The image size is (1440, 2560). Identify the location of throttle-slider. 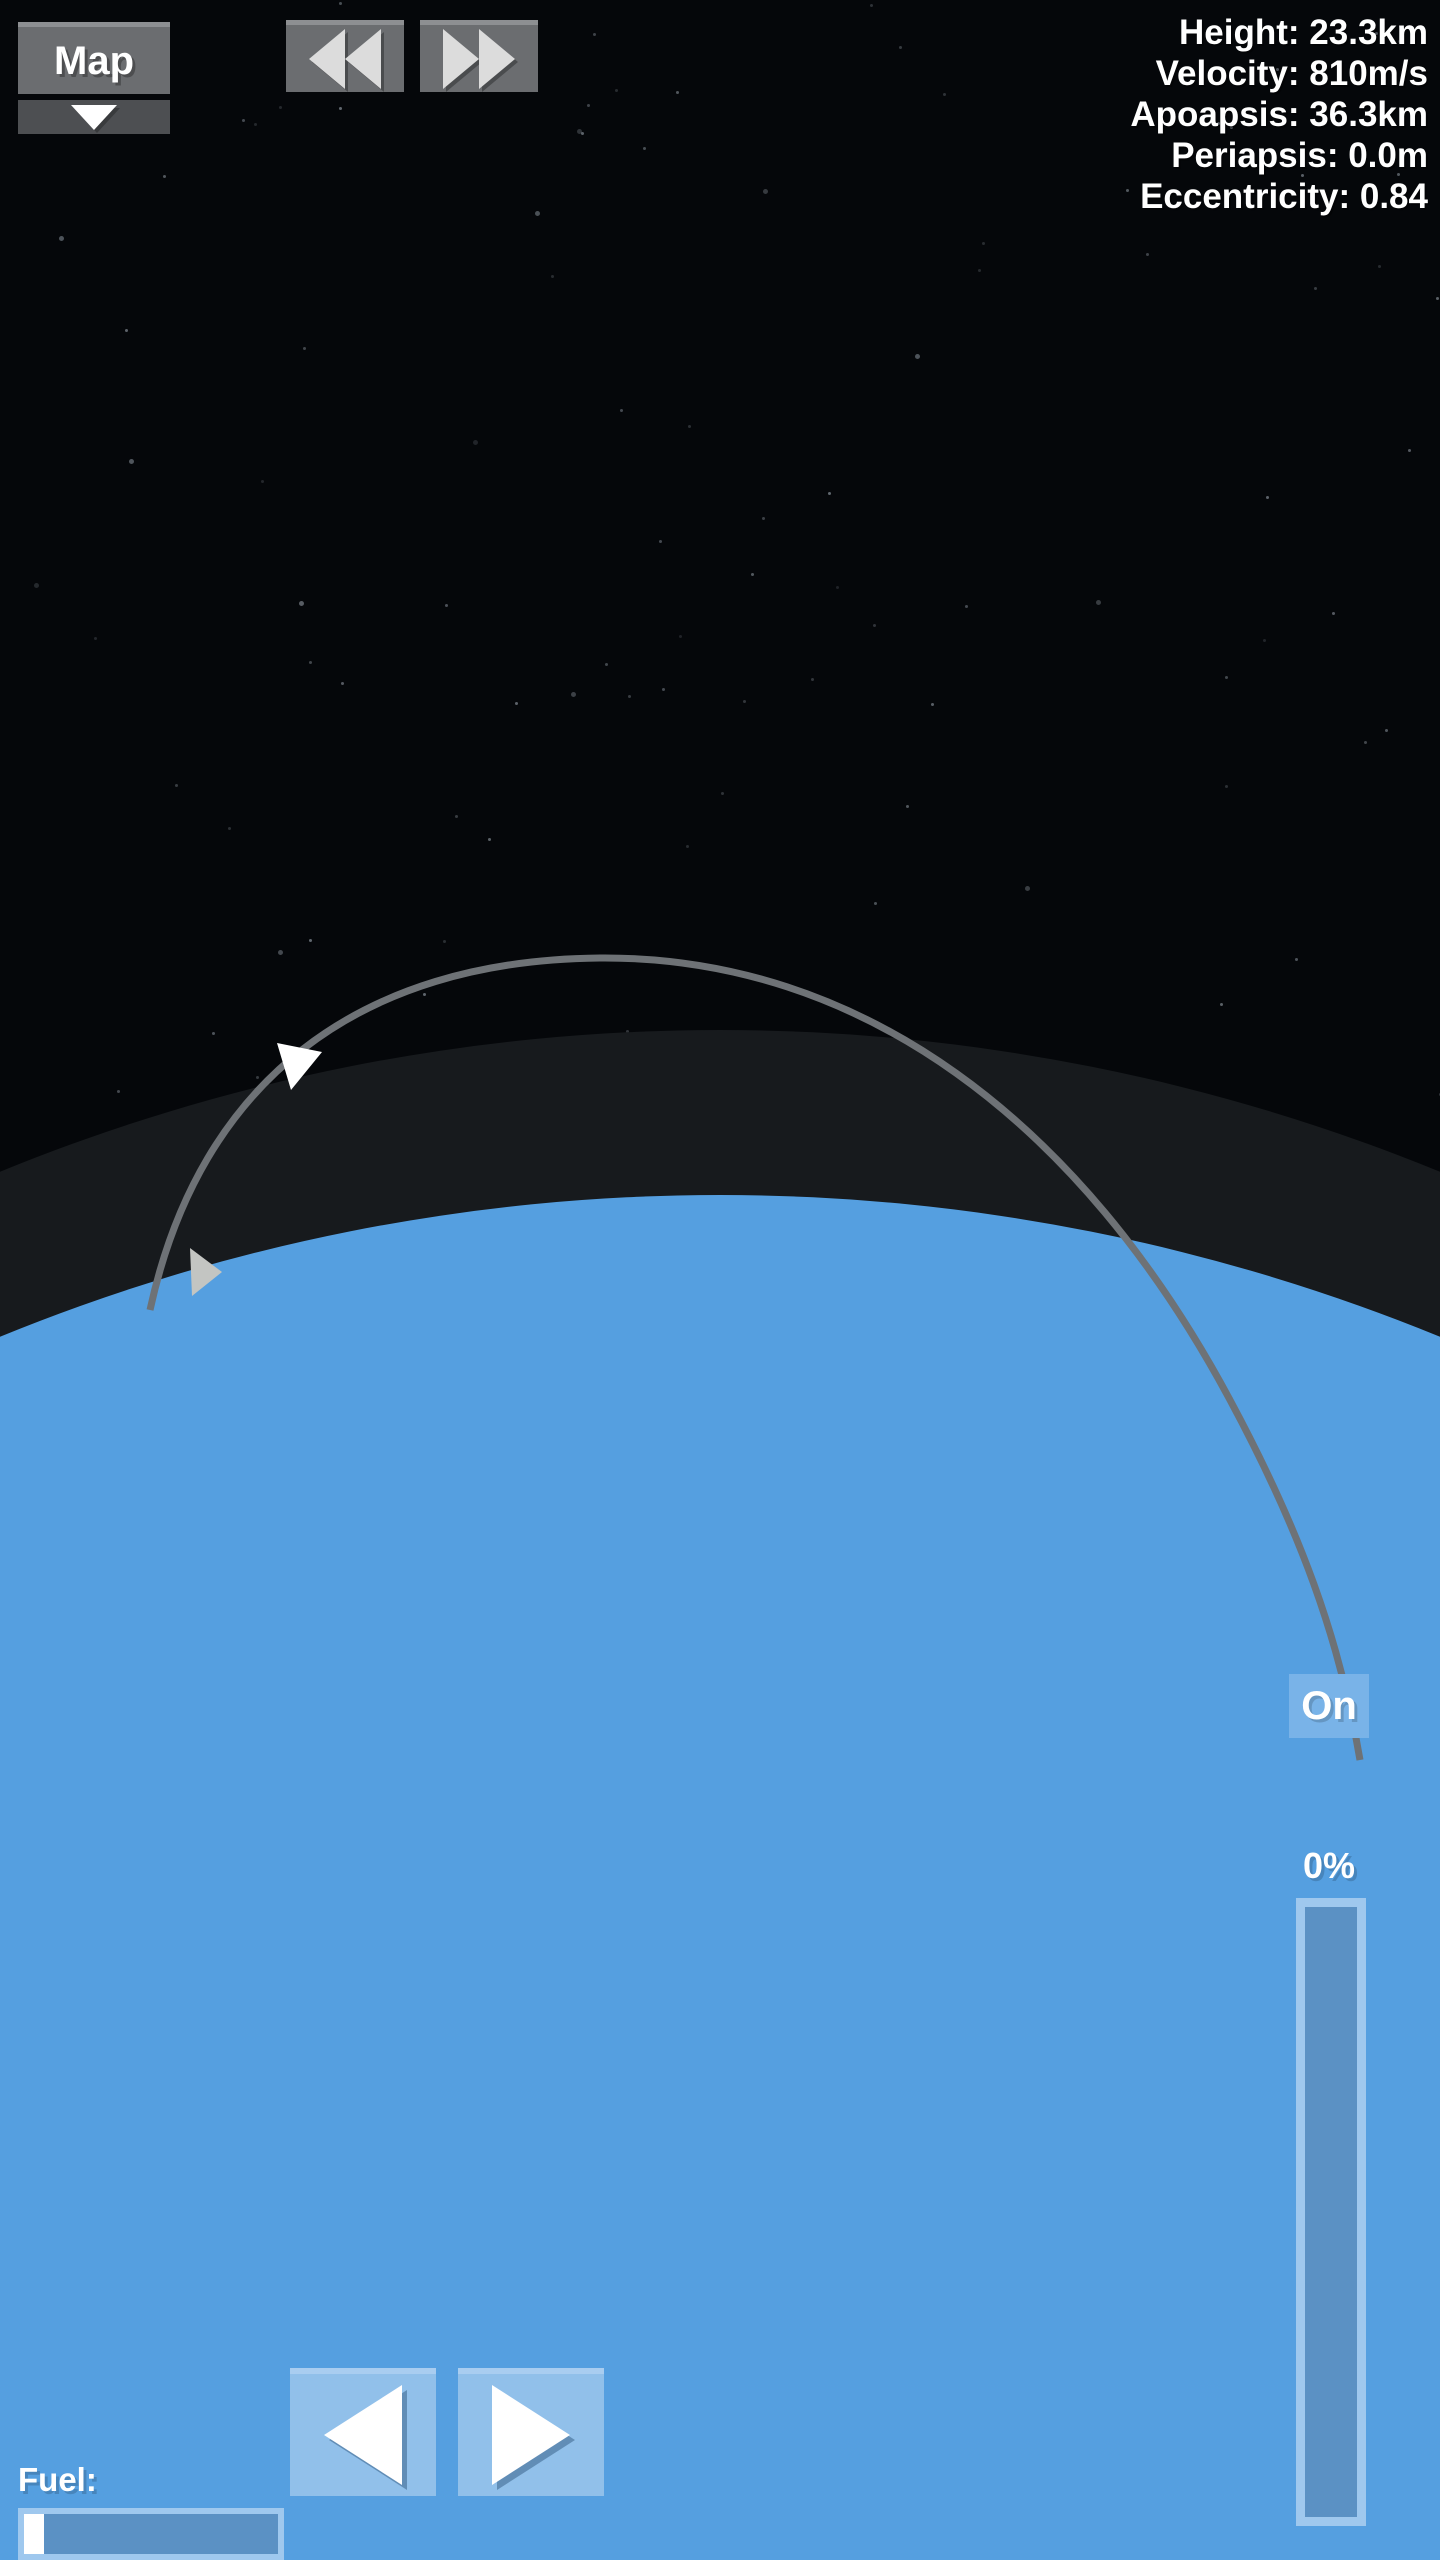
(1331, 2212).